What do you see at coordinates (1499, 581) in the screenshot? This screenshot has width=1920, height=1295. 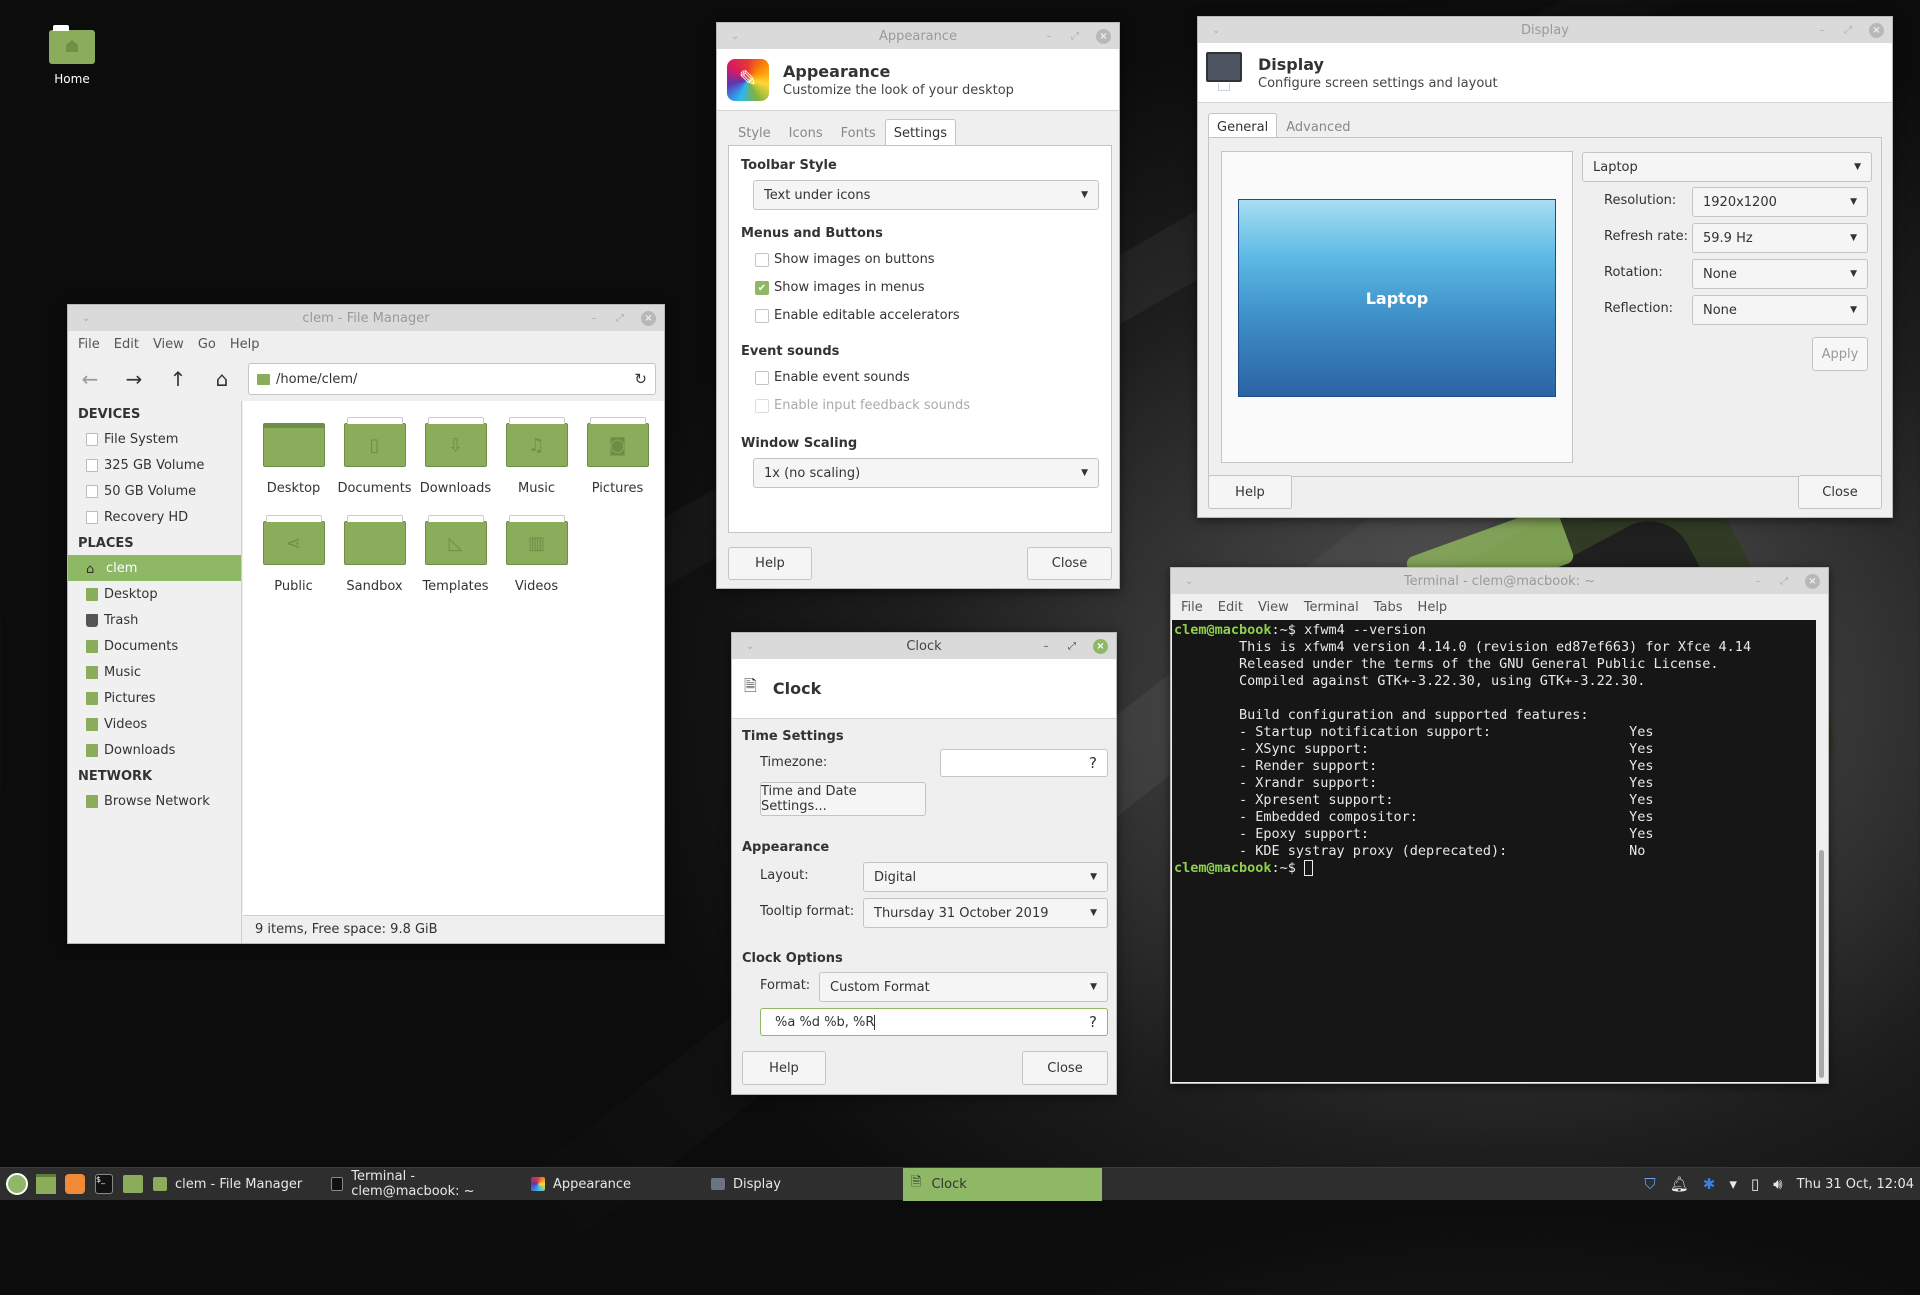 I see `titlebar: ⌄ Terminal - clem@macbook: ~ – ⤢ ×` at bounding box center [1499, 581].